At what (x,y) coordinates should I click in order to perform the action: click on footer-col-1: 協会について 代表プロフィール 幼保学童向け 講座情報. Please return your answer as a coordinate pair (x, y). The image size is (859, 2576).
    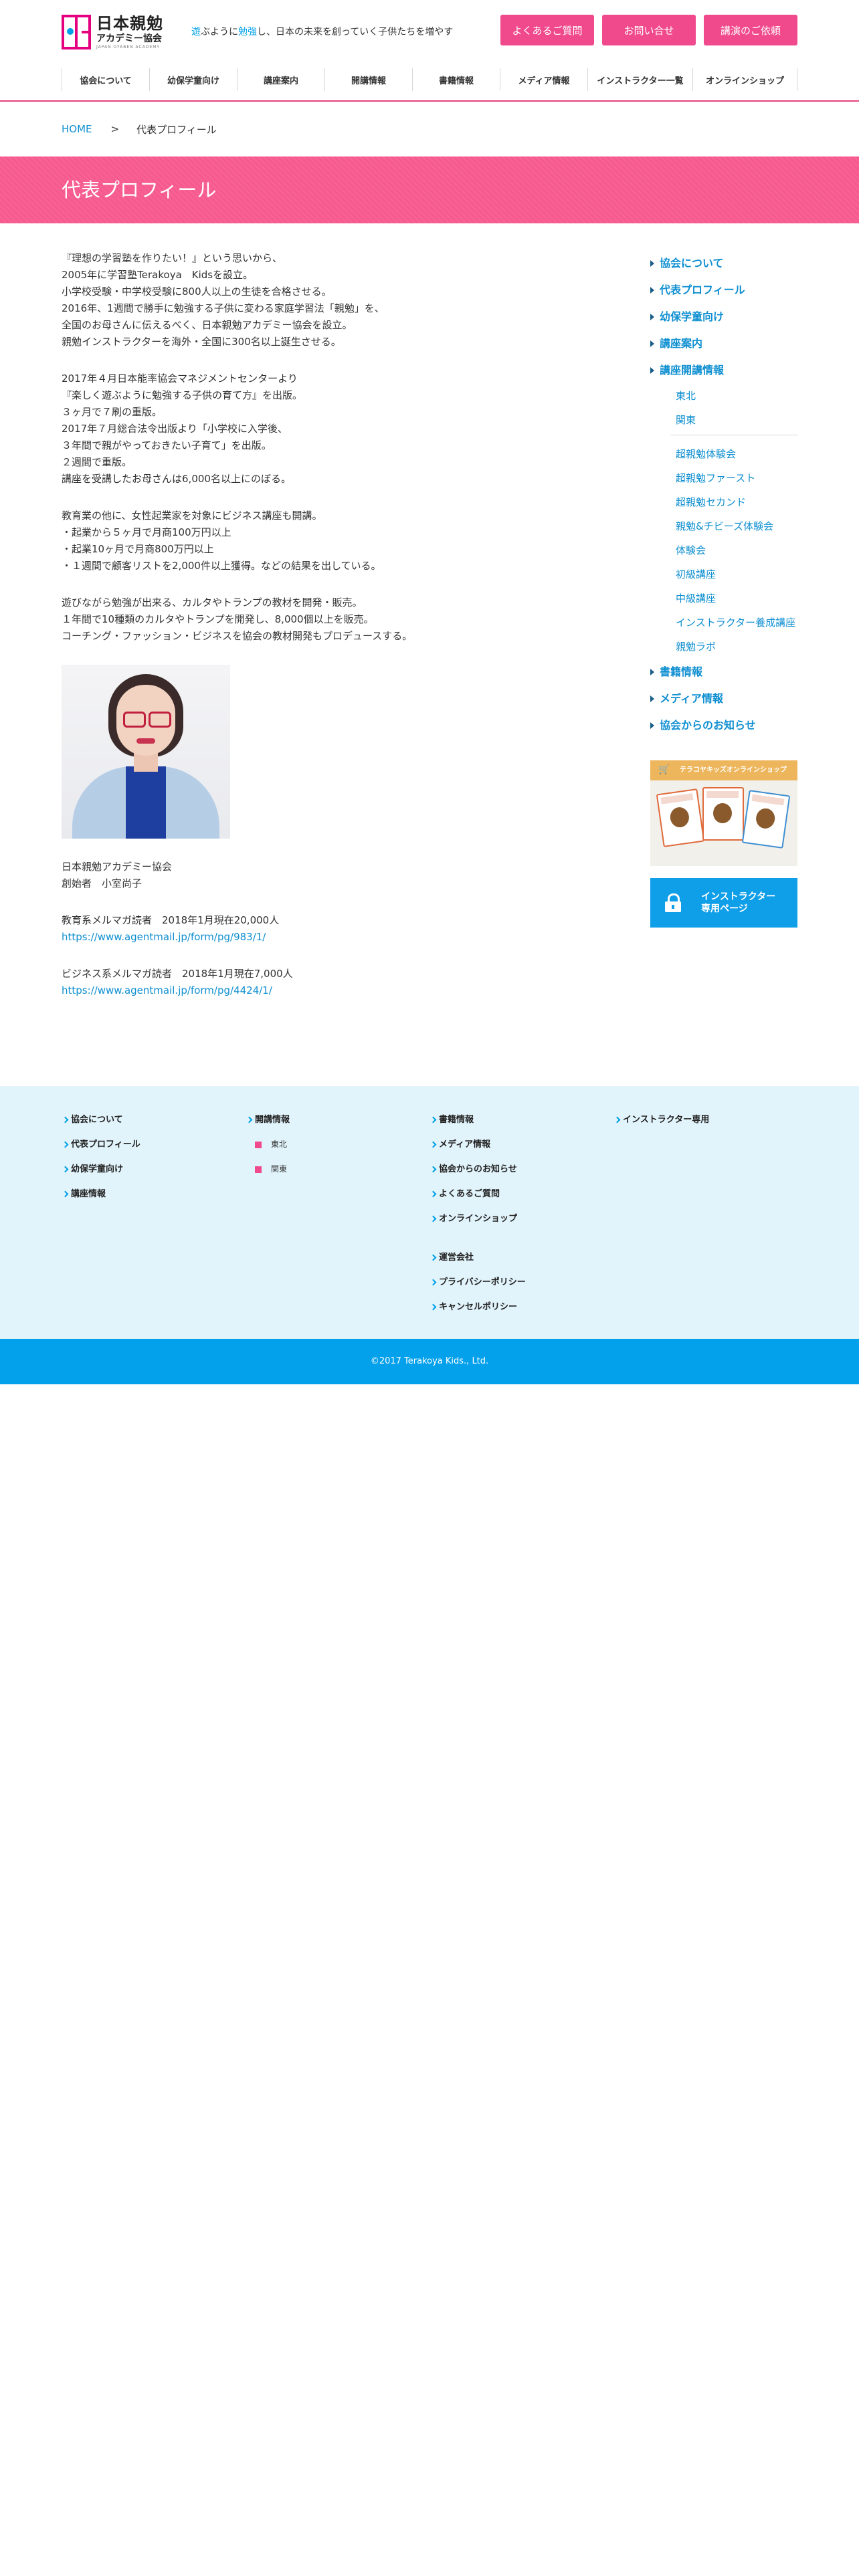
    Looking at the image, I should click on (154, 1213).